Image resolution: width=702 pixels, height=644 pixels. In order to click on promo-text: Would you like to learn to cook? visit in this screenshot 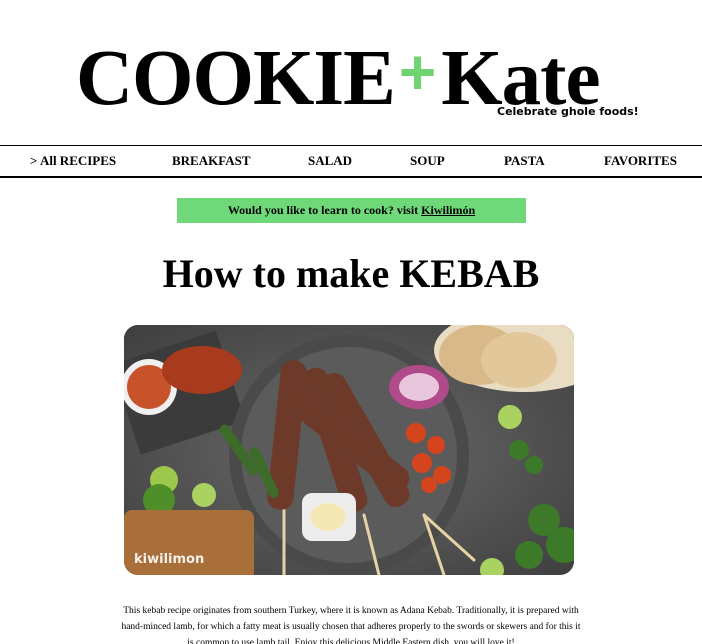, I will do `click(323, 210)`.